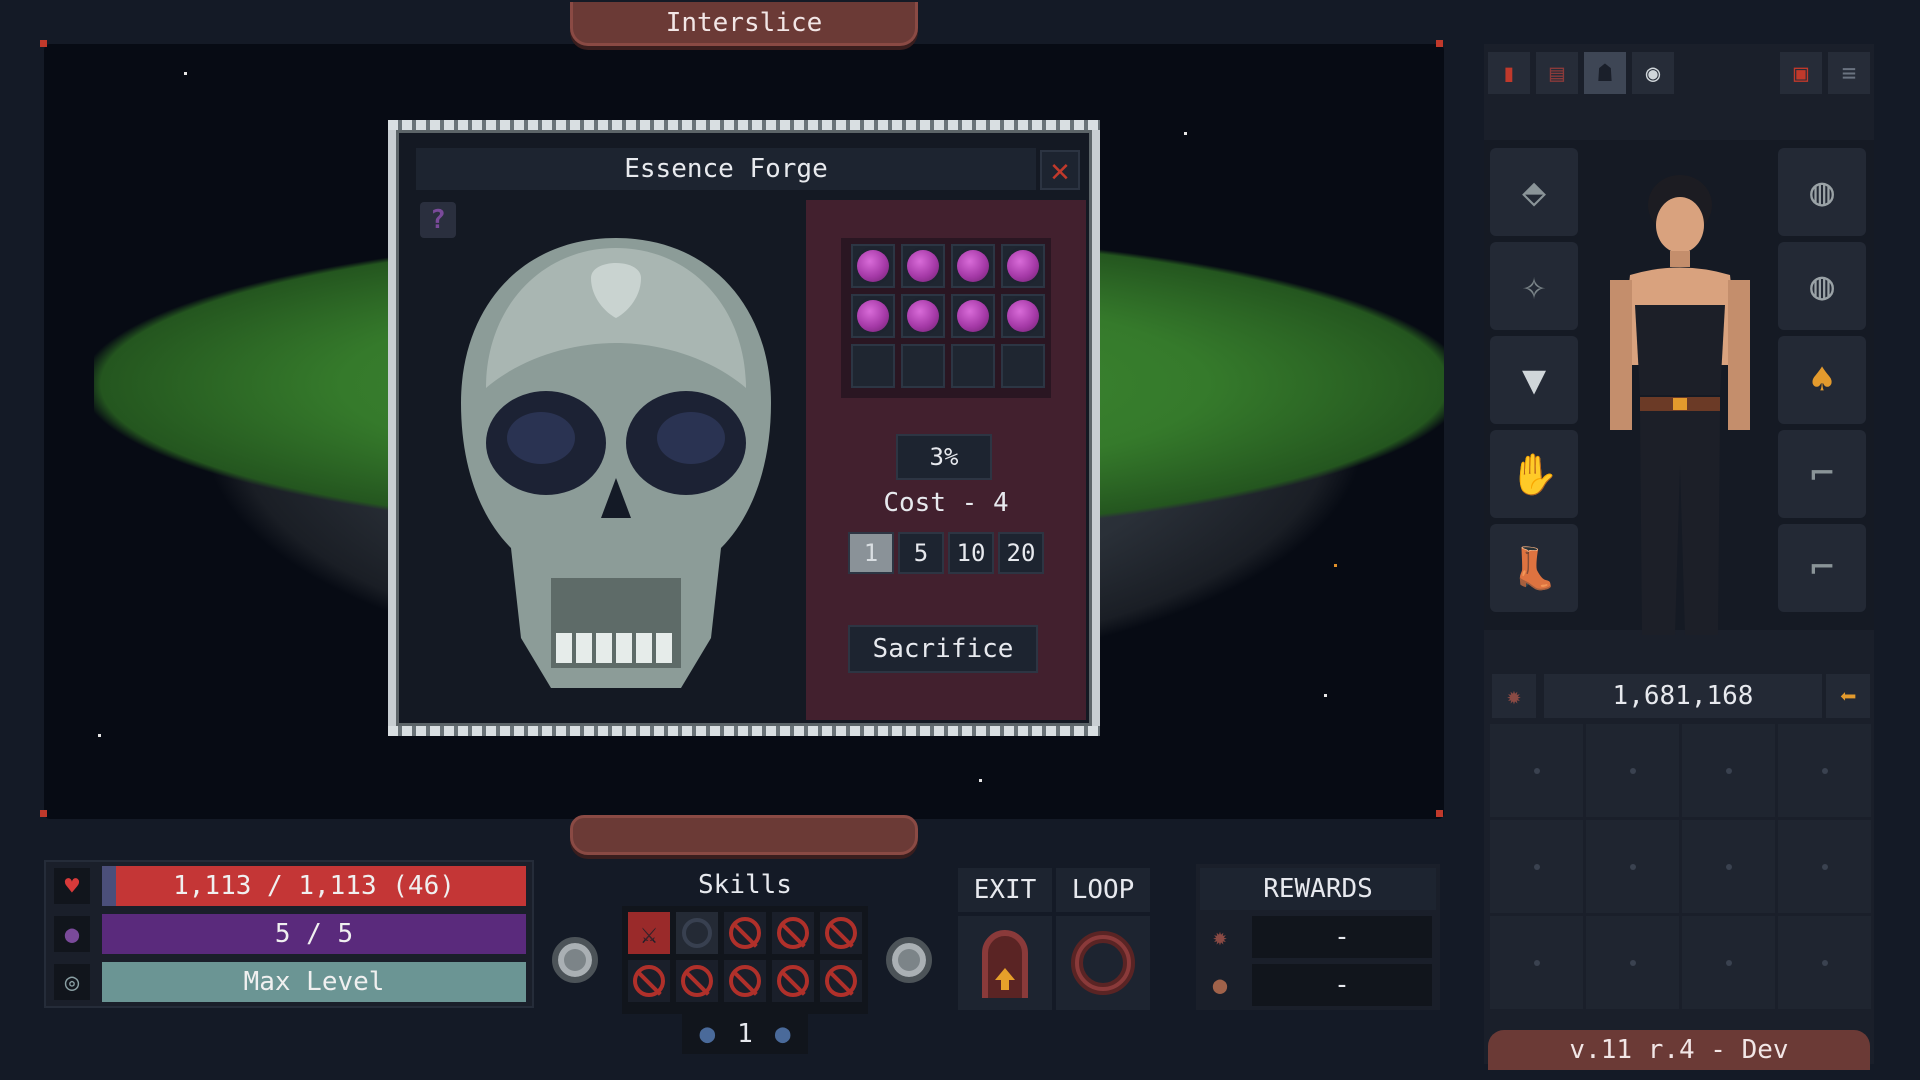  Describe the element at coordinates (946, 553) in the screenshot. I see `quantity-selector: 1 5 10 20` at that location.